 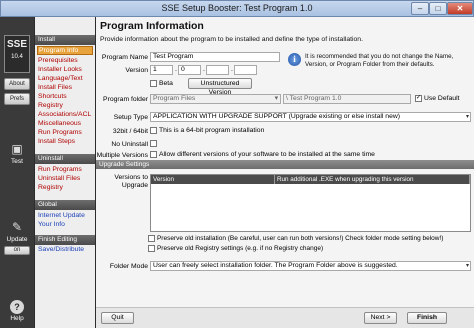 What do you see at coordinates (151, 248) in the screenshot?
I see `preserve-registry-checkbox` at bounding box center [151, 248].